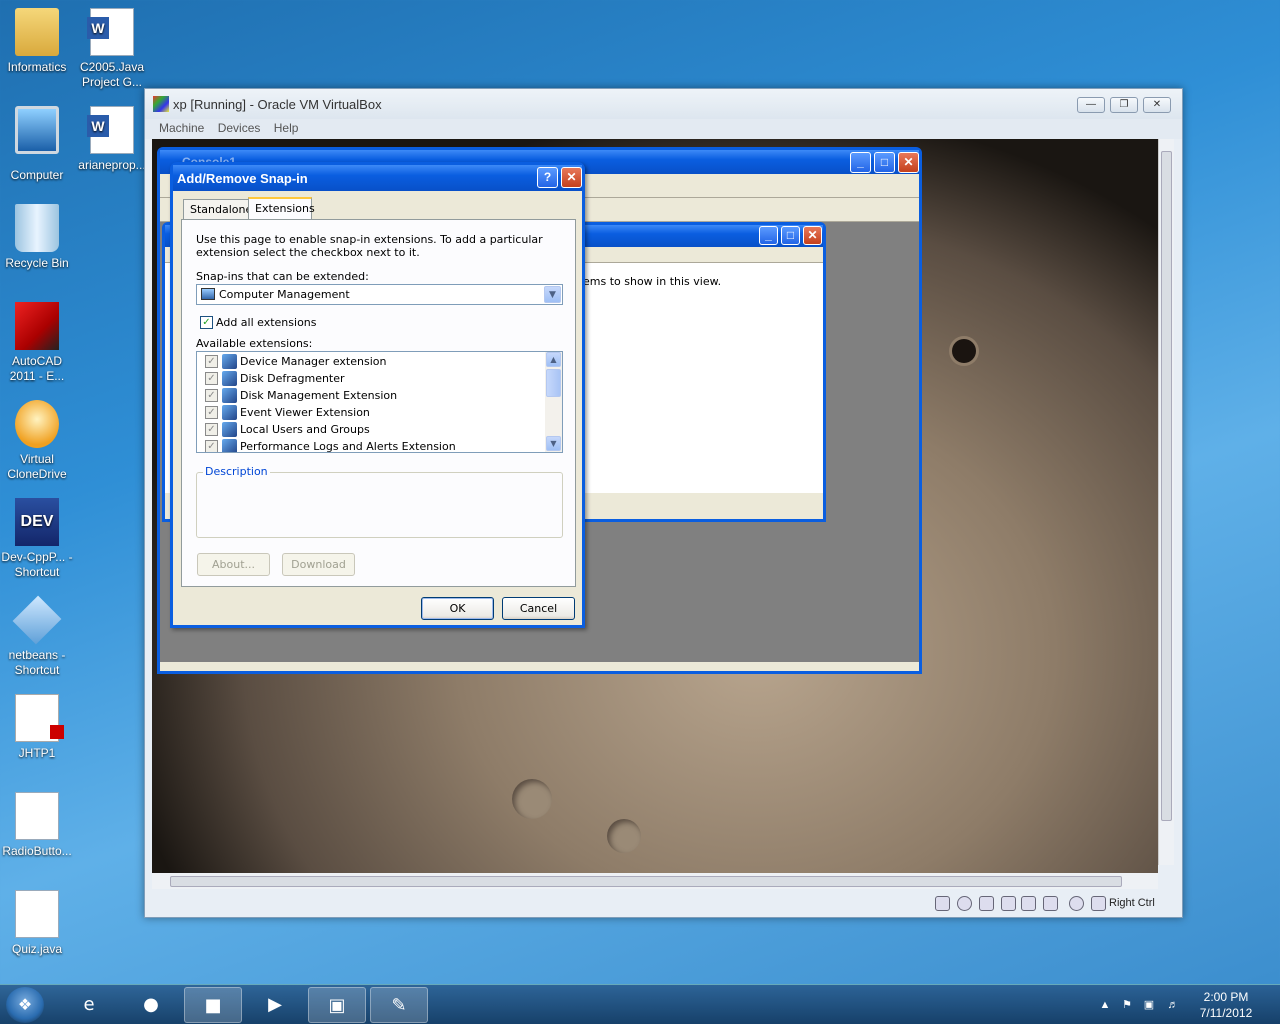 The width and height of the screenshot is (1280, 1024). Describe the element at coordinates (371, 395) in the screenshot. I see `list-item: ✓ Disk Management Extension` at that location.